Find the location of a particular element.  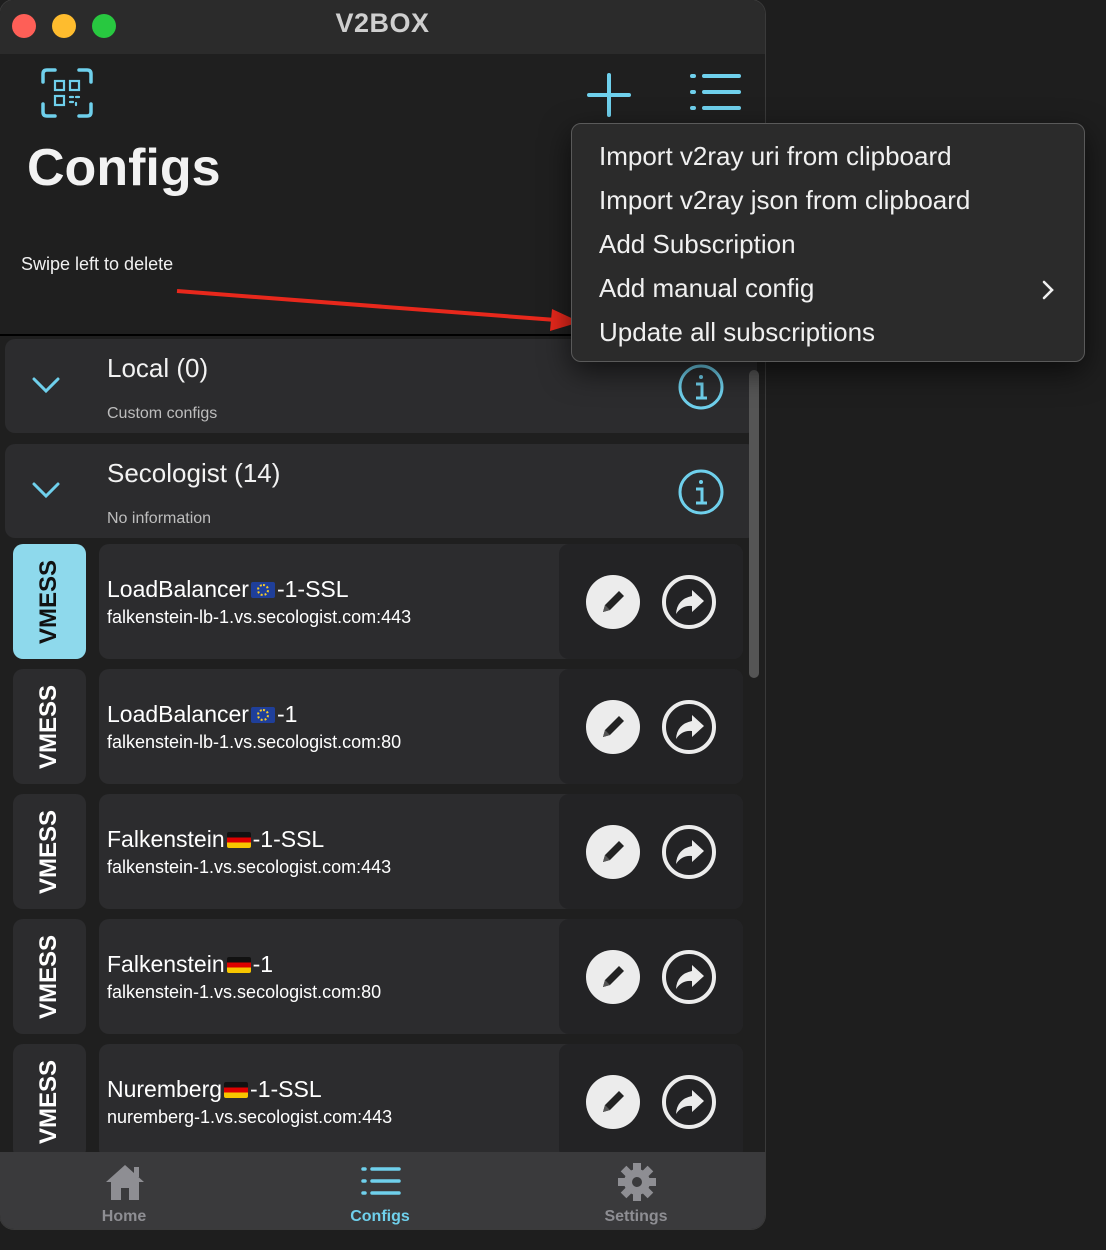

scrollbar is located at coordinates (754, 524).